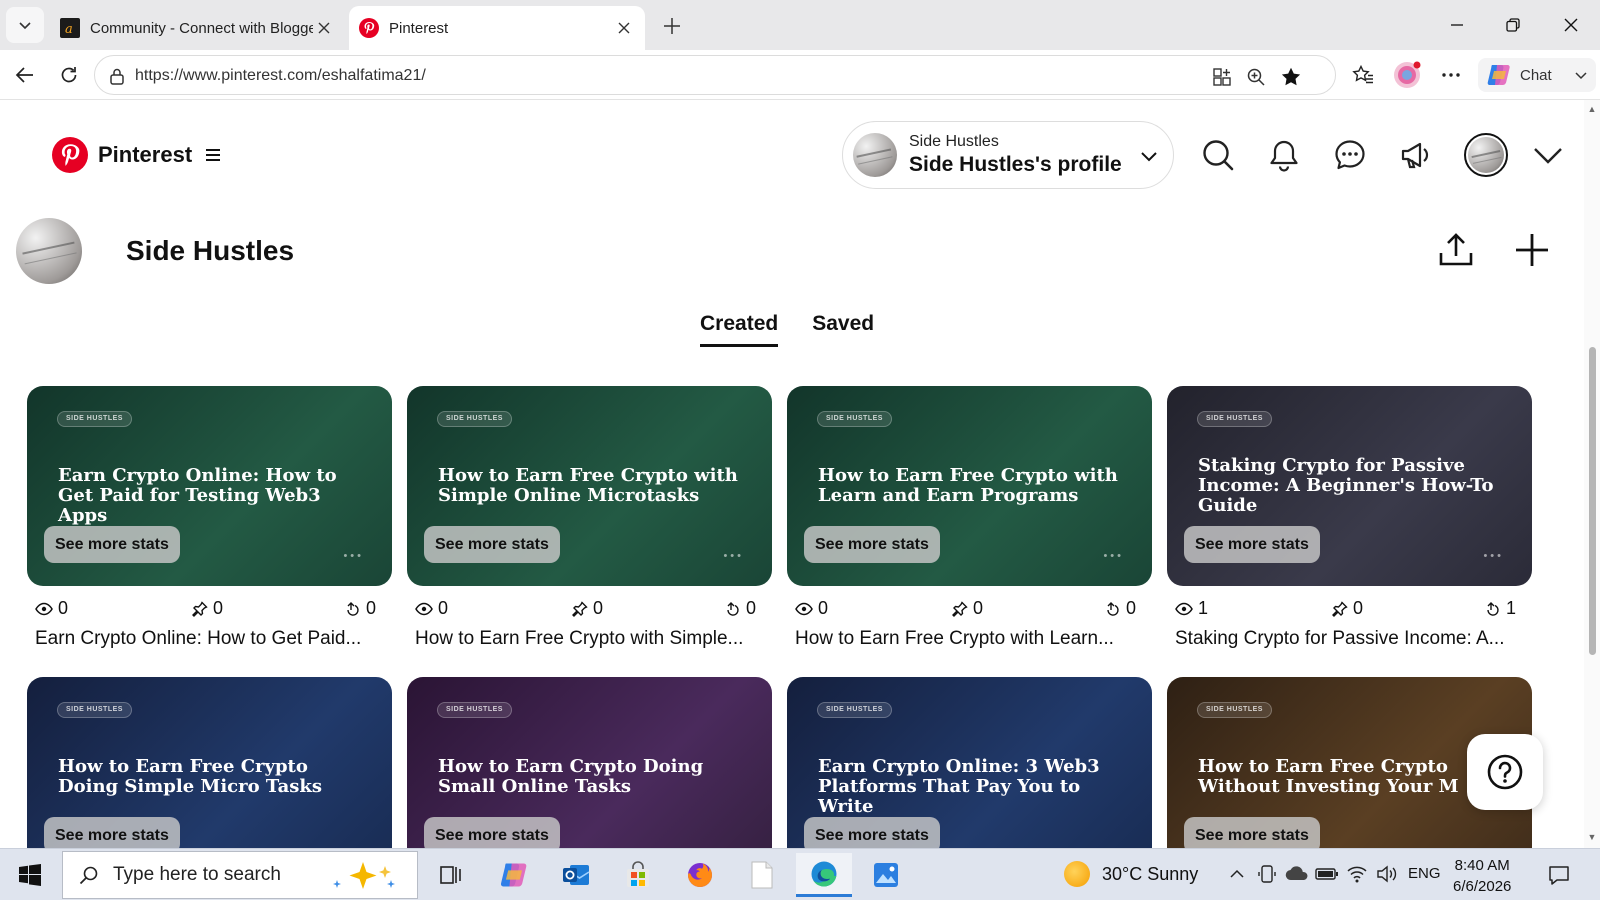 This screenshot has height=900, width=1600. What do you see at coordinates (1256, 77) in the screenshot?
I see `zoom-icon` at bounding box center [1256, 77].